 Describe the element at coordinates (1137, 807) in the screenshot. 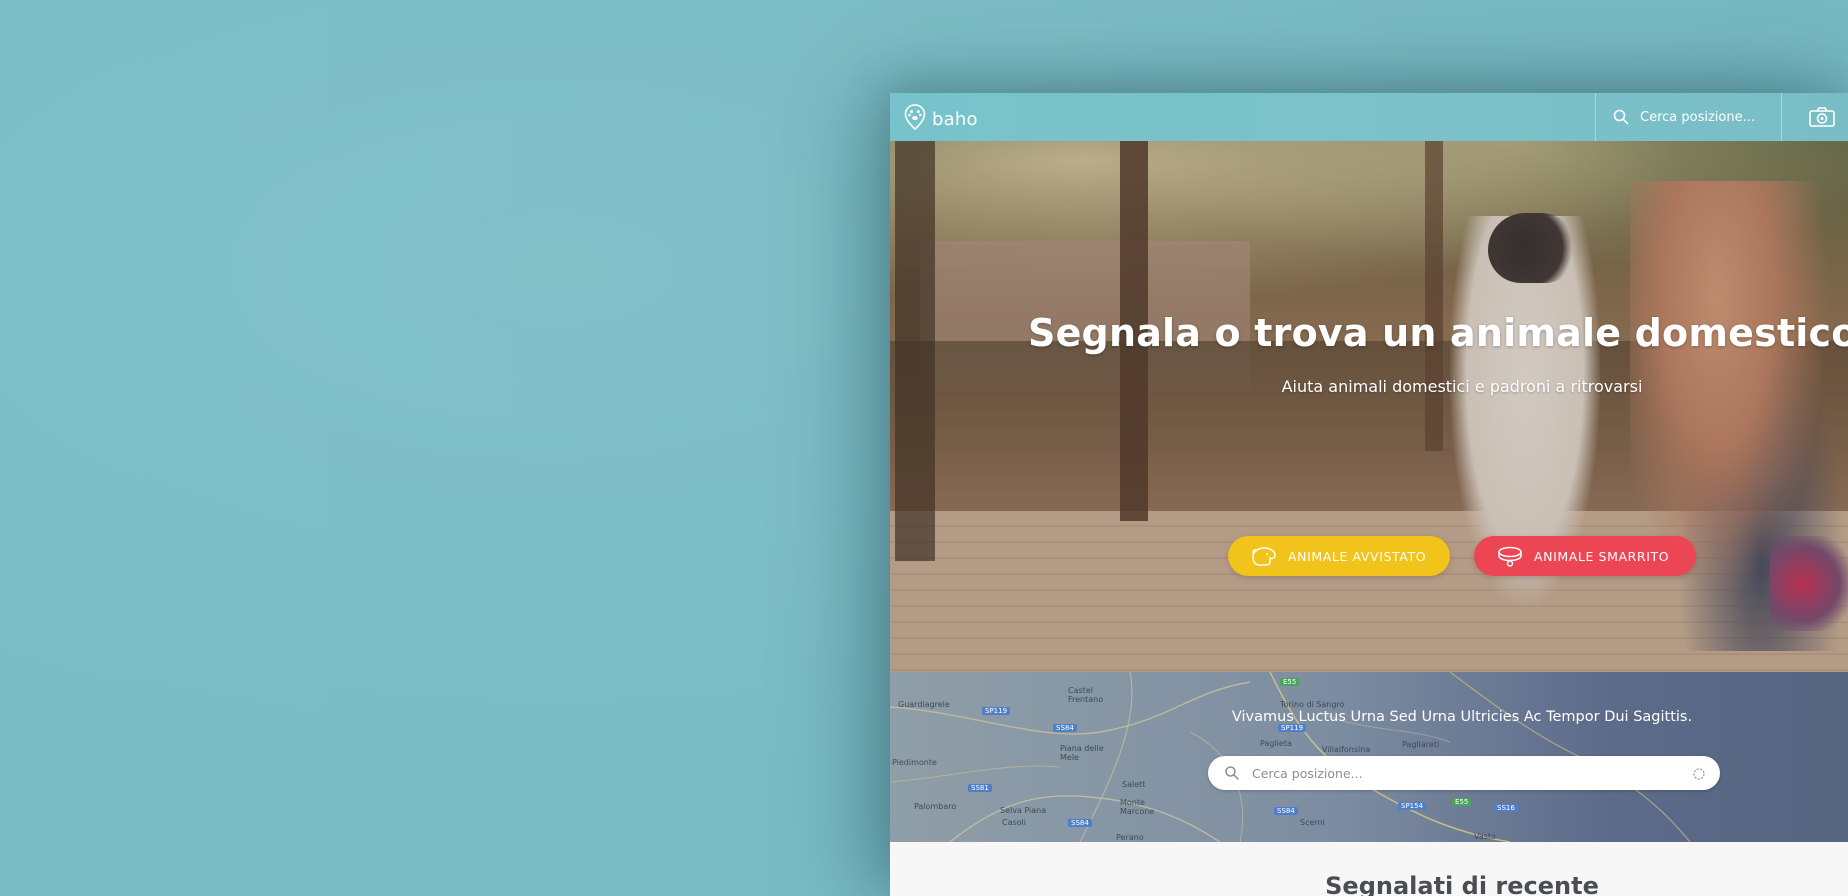

I see `map-label: Monte Marcone` at that location.